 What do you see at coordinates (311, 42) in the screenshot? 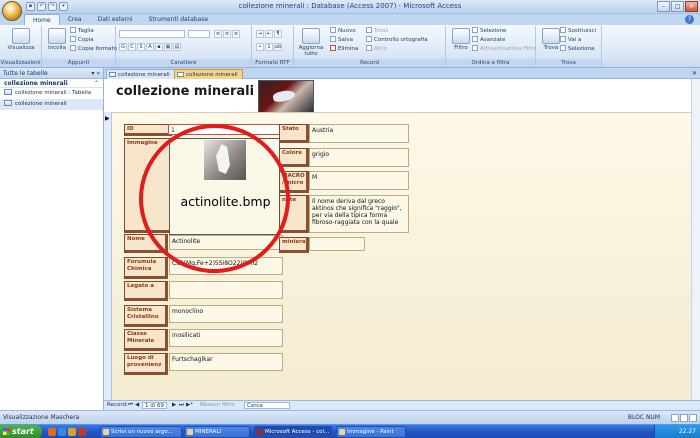
I see `refresh-all-button: Aggiorna tutto` at bounding box center [311, 42].